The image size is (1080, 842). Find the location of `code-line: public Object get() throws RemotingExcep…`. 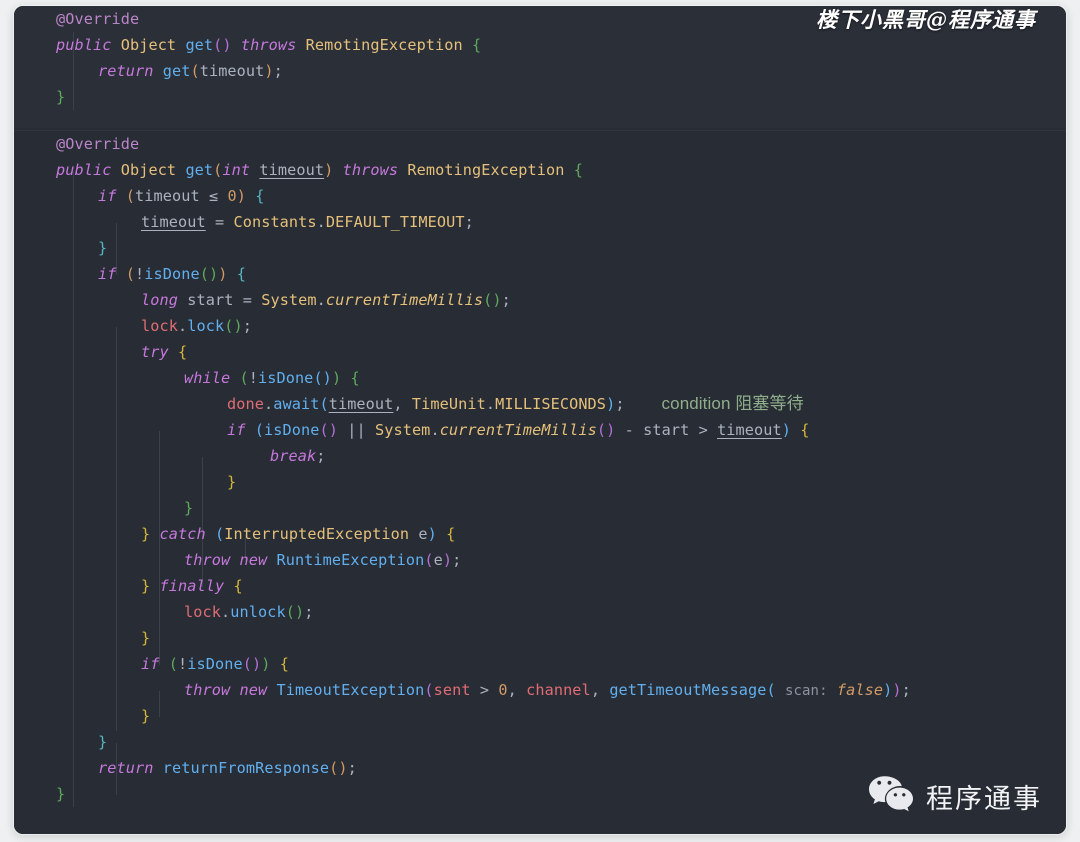

code-line: public Object get() throws RemotingExcep… is located at coordinates (547, 45).